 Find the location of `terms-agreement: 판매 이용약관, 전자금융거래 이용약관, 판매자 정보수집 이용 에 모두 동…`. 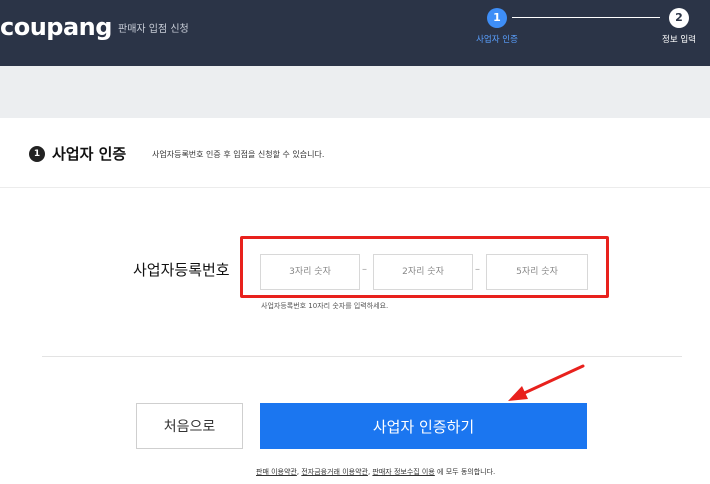

terms-agreement: 판매 이용약관, 전자금융거래 이용약관, 판매자 정보수집 이용 에 모두 동… is located at coordinates (375, 472).